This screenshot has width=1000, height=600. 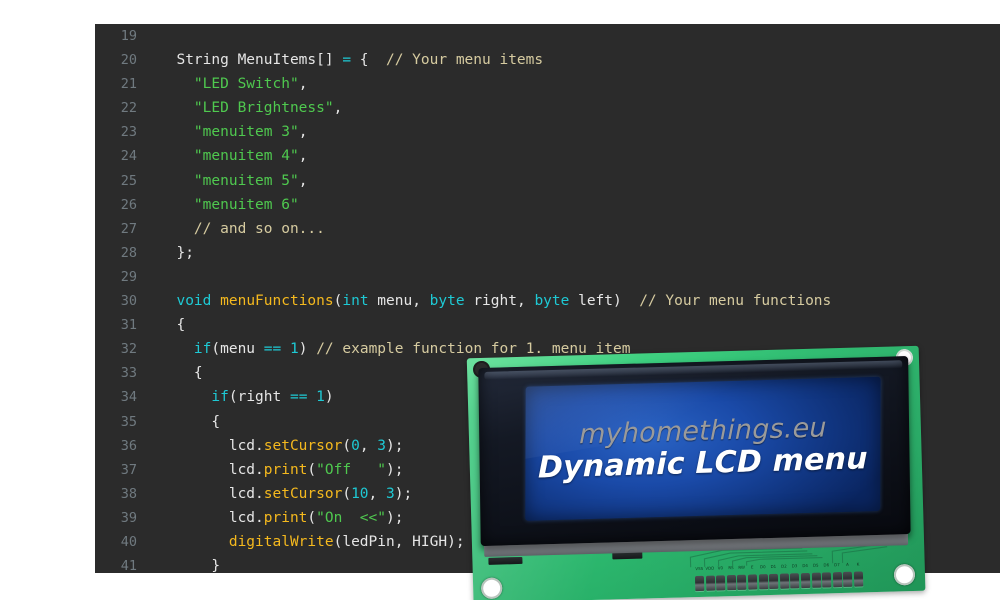 What do you see at coordinates (128, 132) in the screenshot?
I see `line-number: 23` at bounding box center [128, 132].